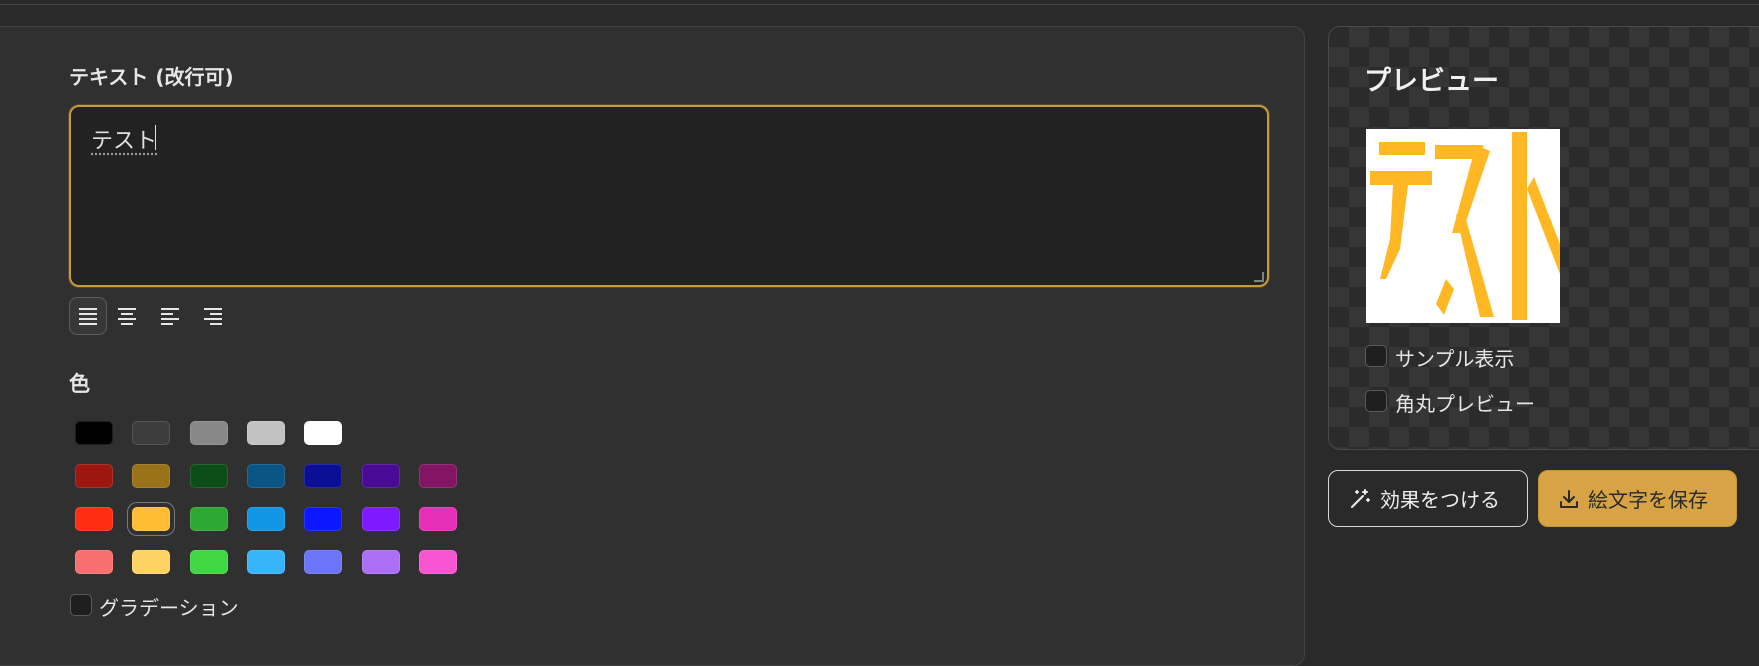 The width and height of the screenshot is (1759, 666). What do you see at coordinates (1455, 359) in the screenshot?
I see `sample-display-label: サンプル表示` at bounding box center [1455, 359].